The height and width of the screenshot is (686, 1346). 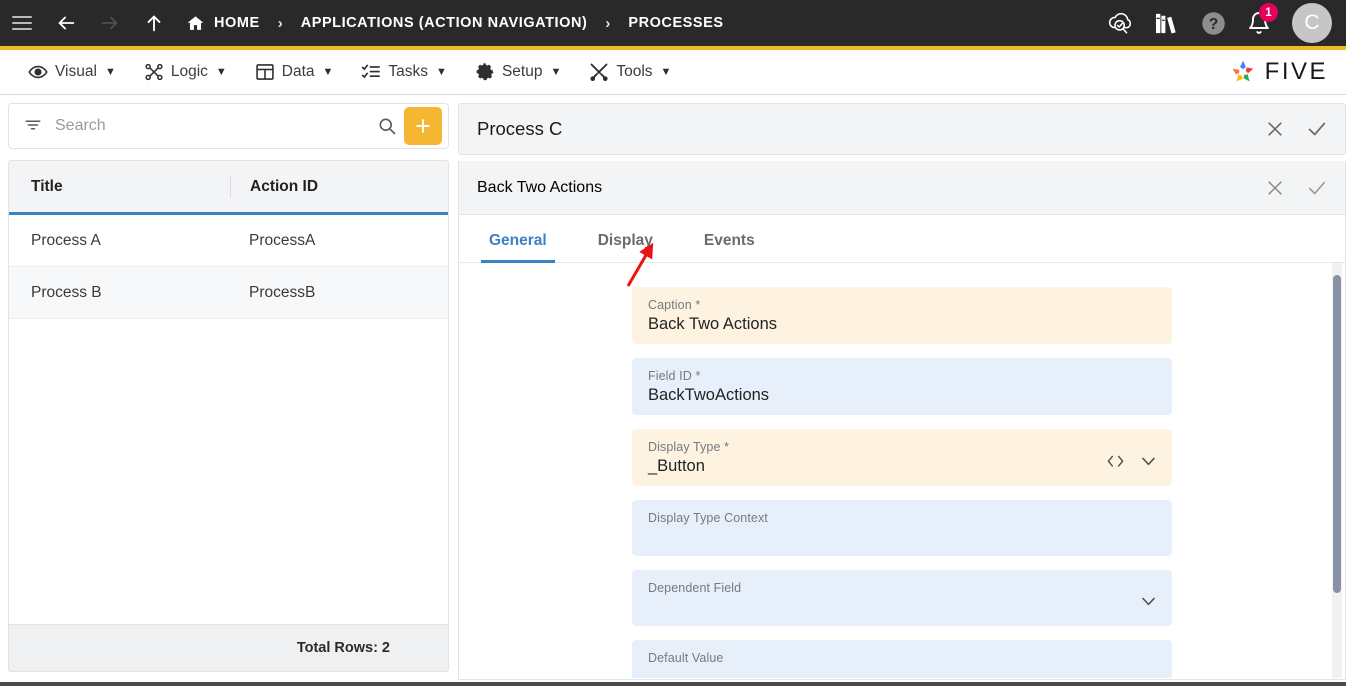 I want to click on menu-item-setup: Setup ▼, so click(x=518, y=72).